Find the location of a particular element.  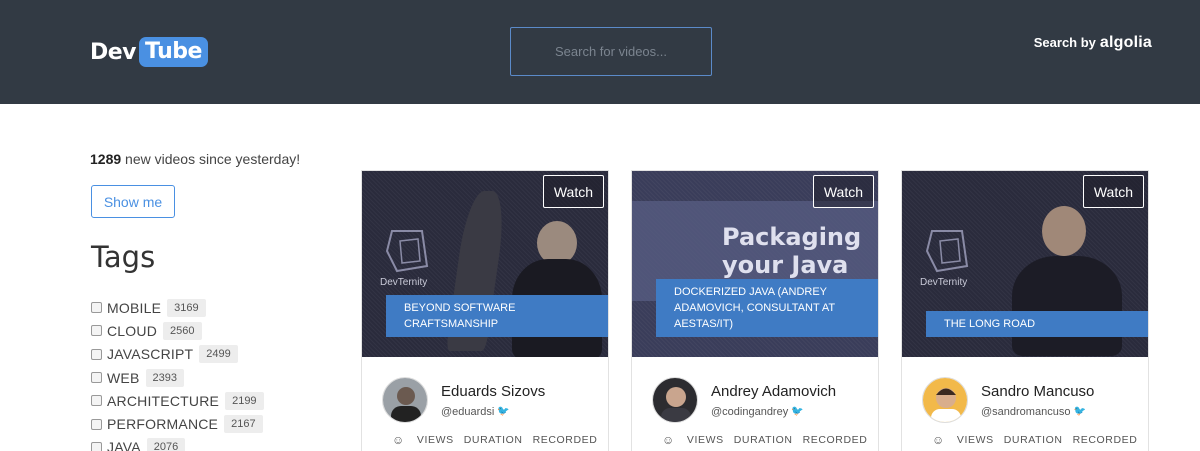

tag-item-mobile: MOBILE 3169 is located at coordinates (177, 307).